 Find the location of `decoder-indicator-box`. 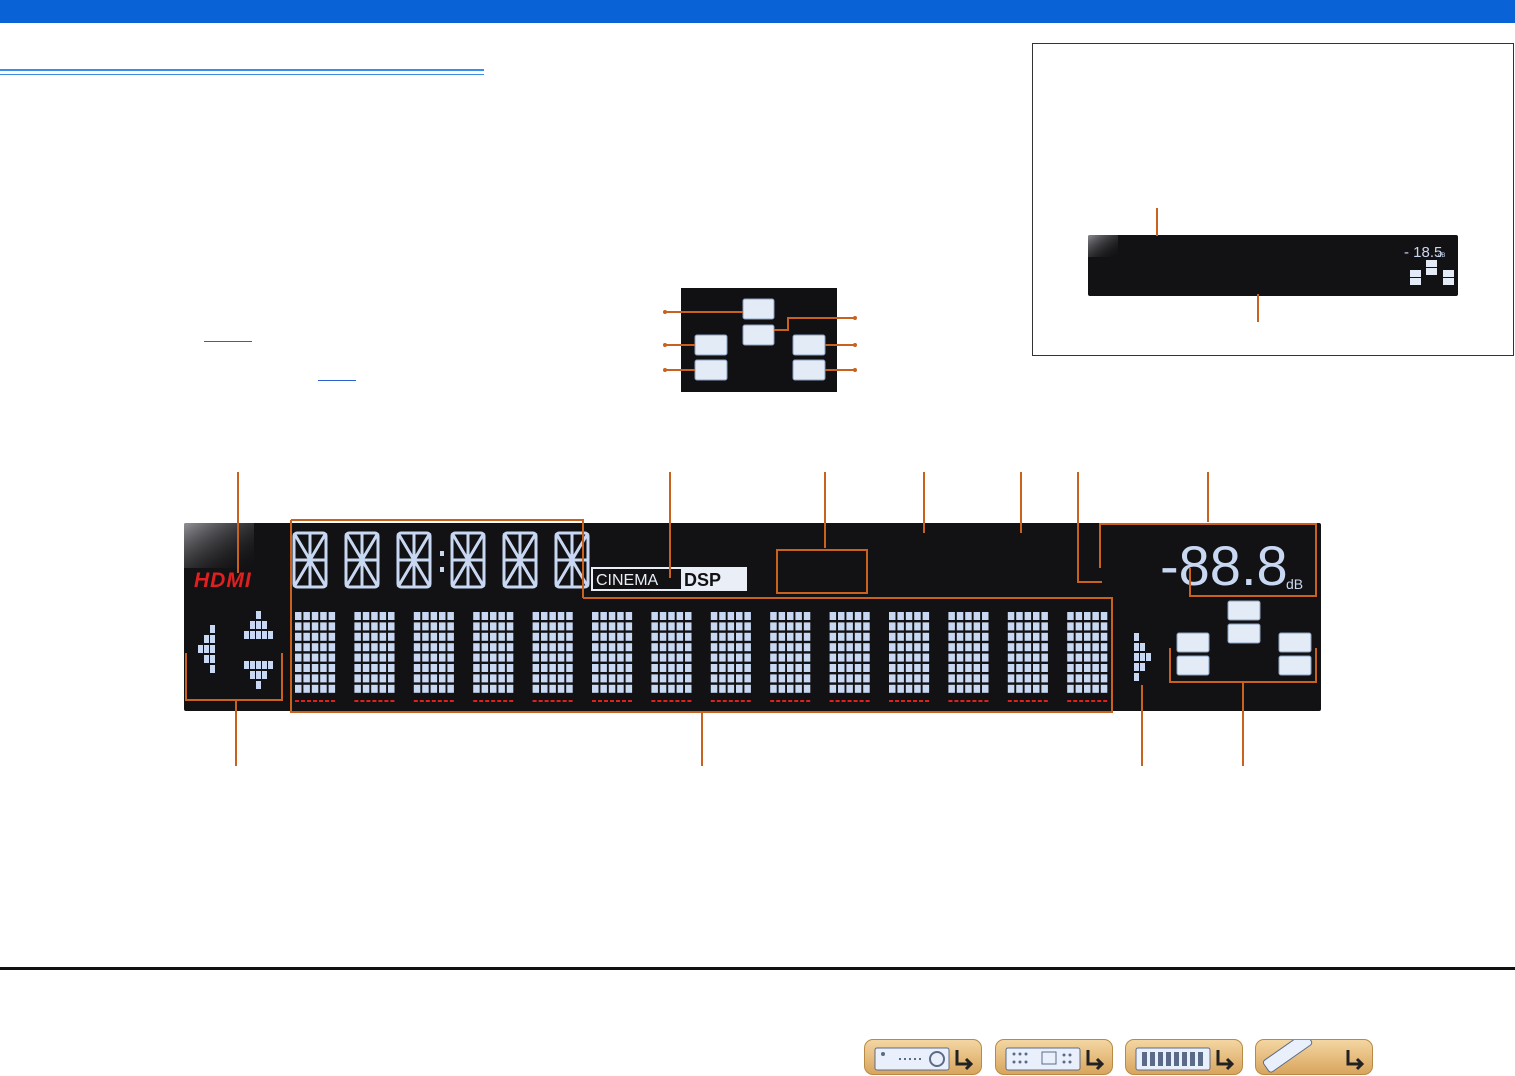

decoder-indicator-box is located at coordinates (822, 571).